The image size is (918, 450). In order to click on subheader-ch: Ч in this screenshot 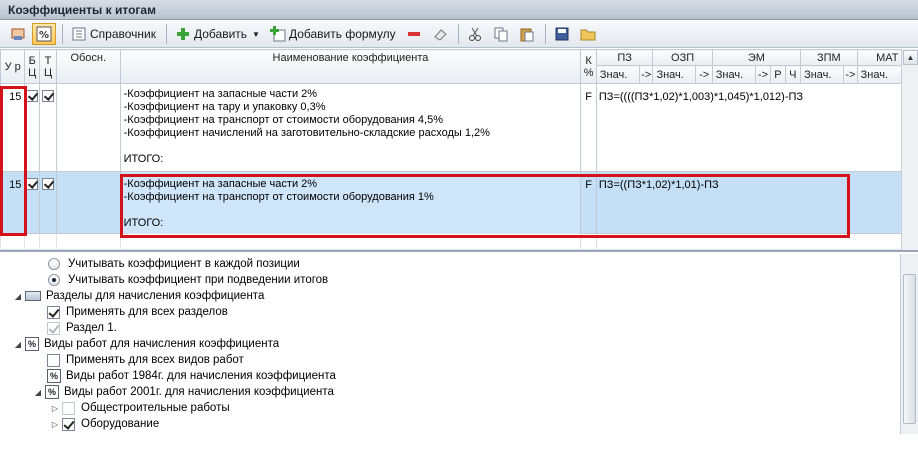, I will do `click(793, 74)`.